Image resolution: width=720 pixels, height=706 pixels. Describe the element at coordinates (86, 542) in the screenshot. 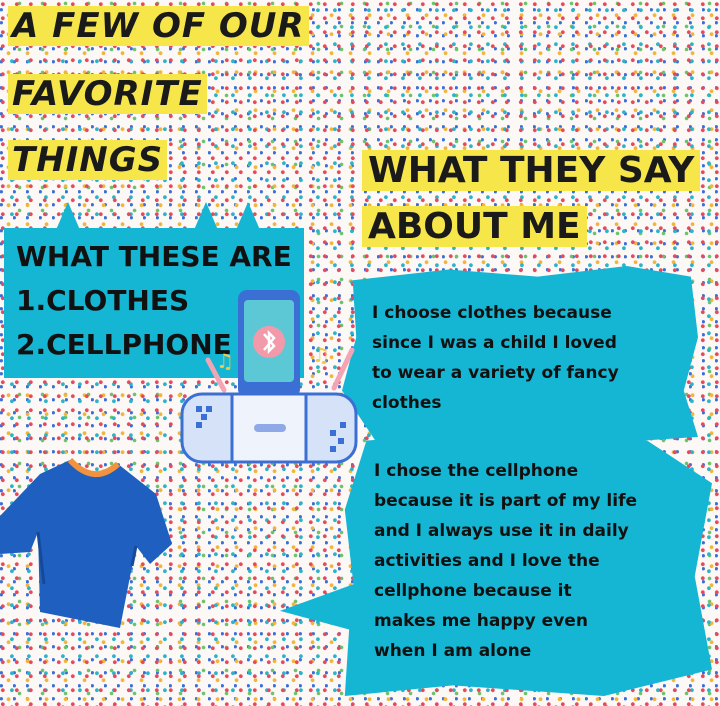

I see `t-shirt-icon` at that location.